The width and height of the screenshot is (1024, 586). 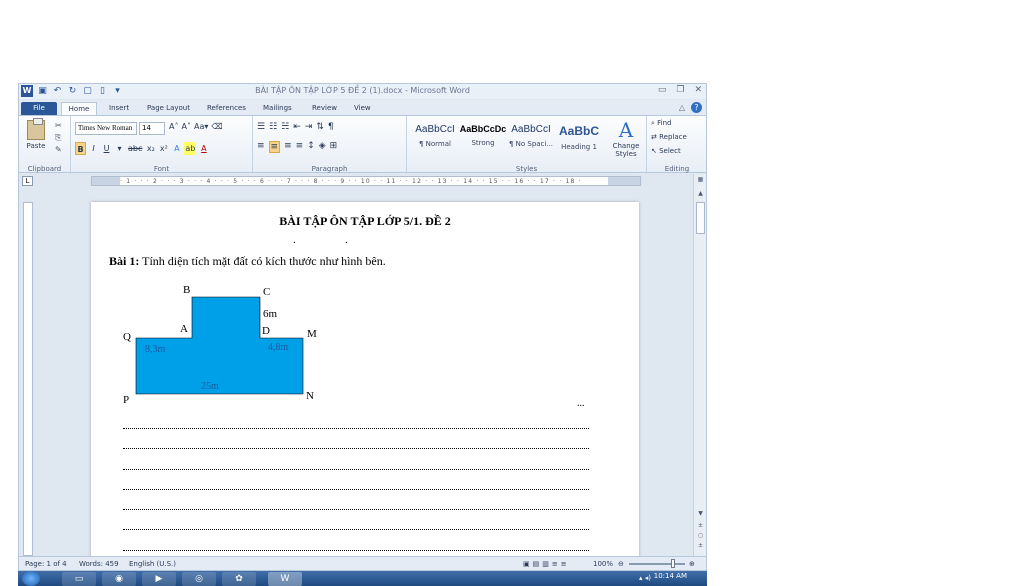 I want to click on superscript-button: x², so click(x=163, y=148).